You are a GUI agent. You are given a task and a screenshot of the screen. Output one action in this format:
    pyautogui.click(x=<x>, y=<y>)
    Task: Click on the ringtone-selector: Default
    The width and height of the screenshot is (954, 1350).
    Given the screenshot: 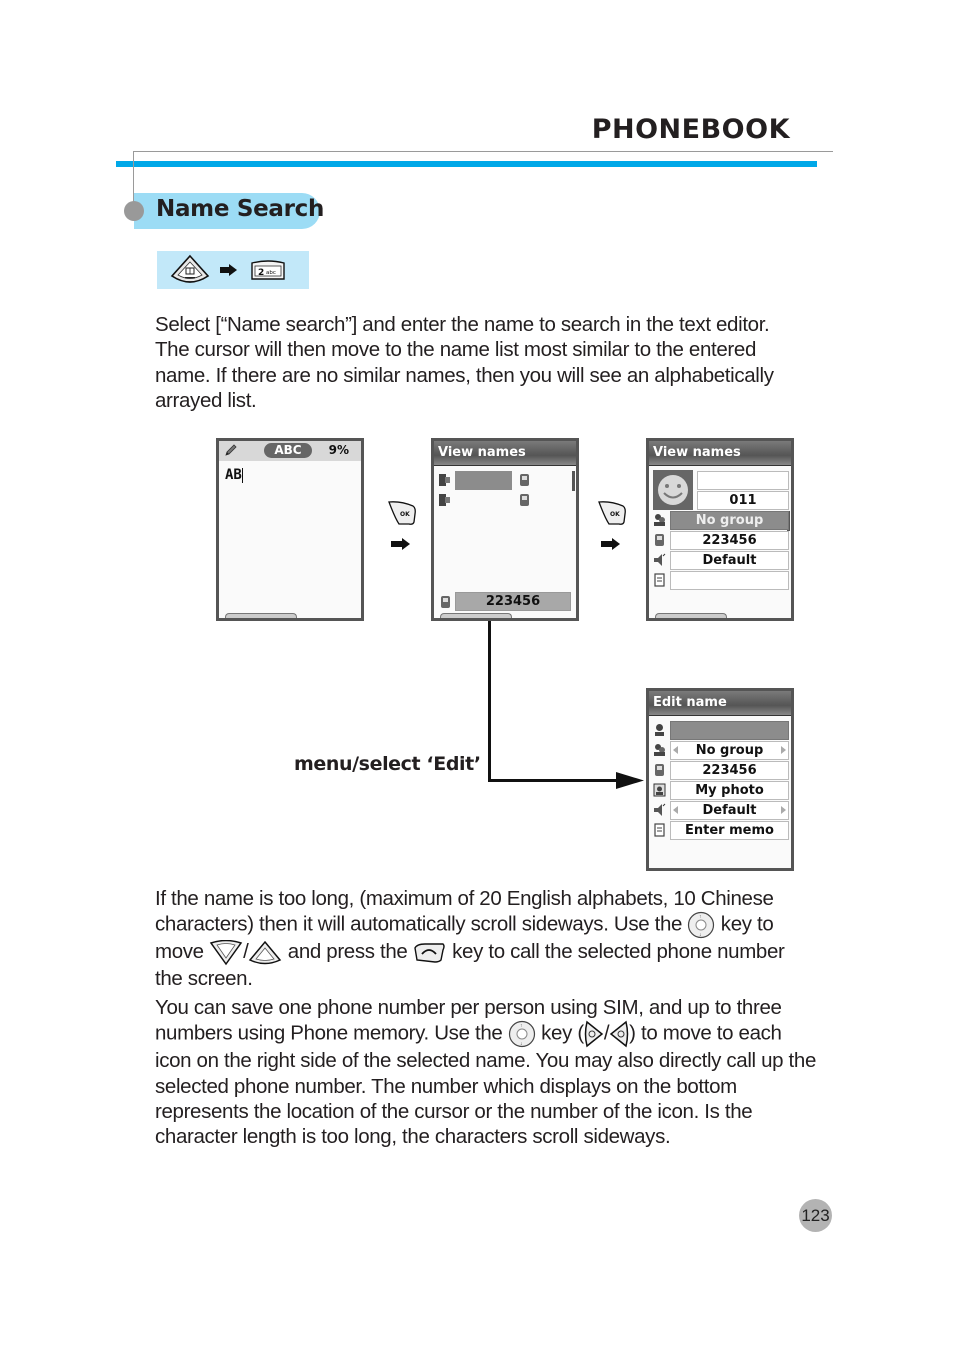 What is the action you would take?
    pyautogui.click(x=729, y=810)
    